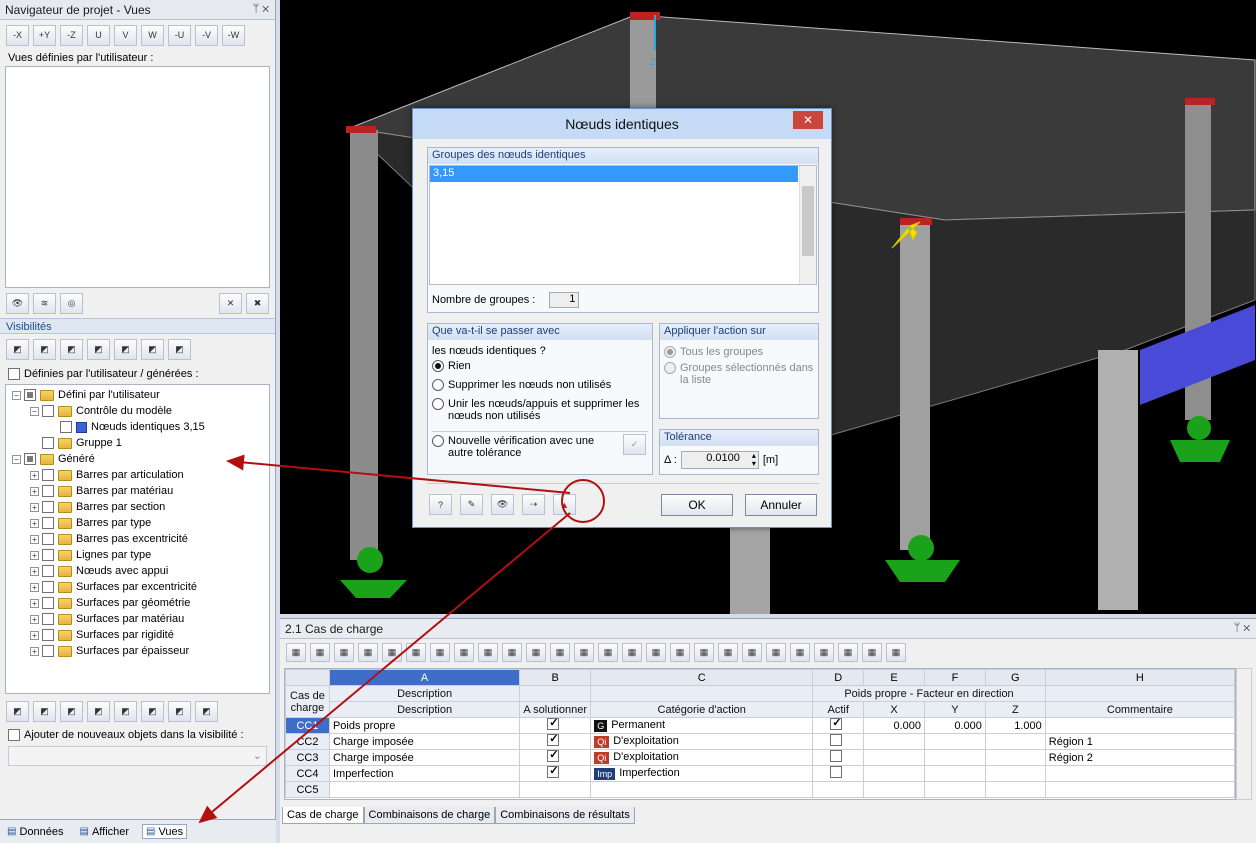 This screenshot has height=843, width=1256. I want to click on edit-icon: ✎, so click(471, 504).